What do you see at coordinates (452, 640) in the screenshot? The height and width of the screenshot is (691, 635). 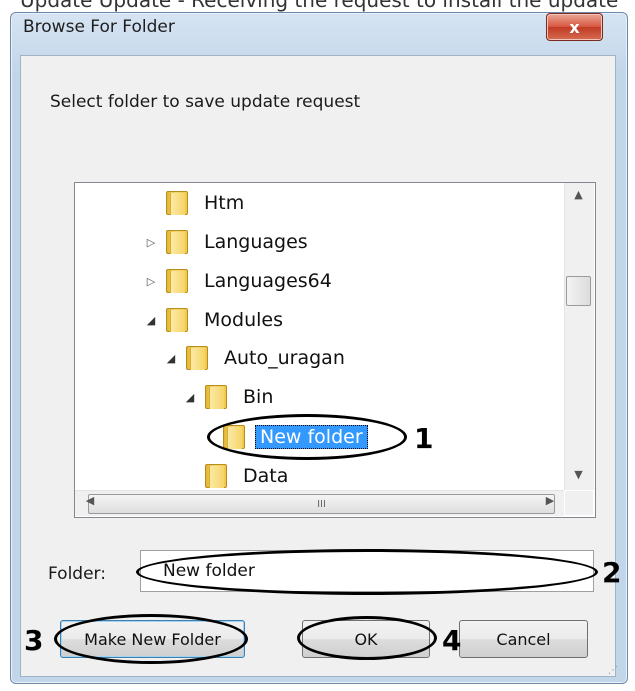 I see `callout-number-4: 4` at bounding box center [452, 640].